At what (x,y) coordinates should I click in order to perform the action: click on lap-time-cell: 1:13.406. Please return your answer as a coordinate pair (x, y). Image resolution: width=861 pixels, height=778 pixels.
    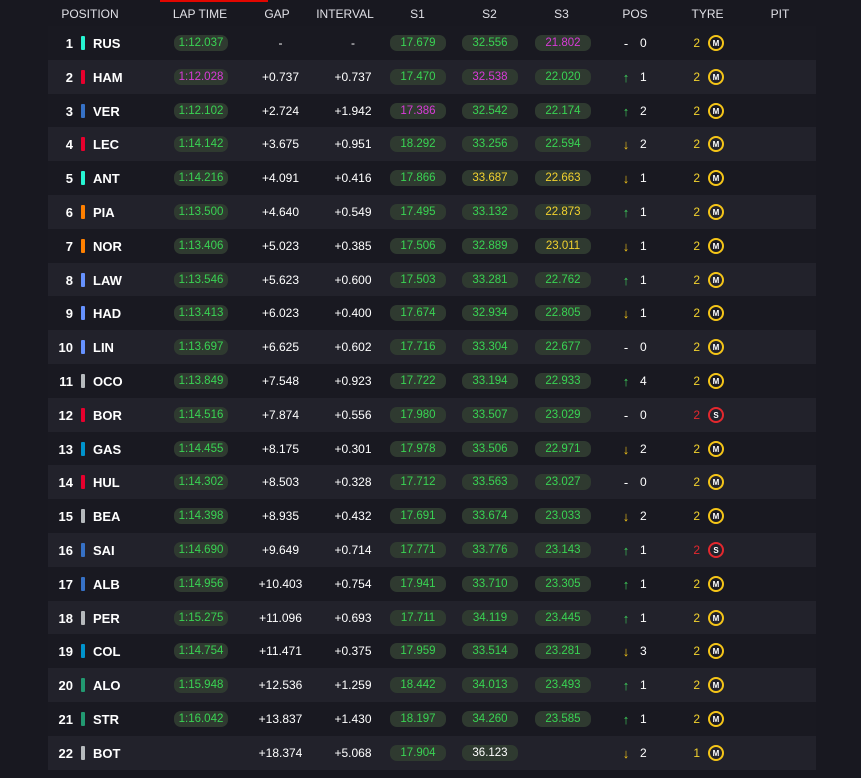
    Looking at the image, I should click on (201, 246).